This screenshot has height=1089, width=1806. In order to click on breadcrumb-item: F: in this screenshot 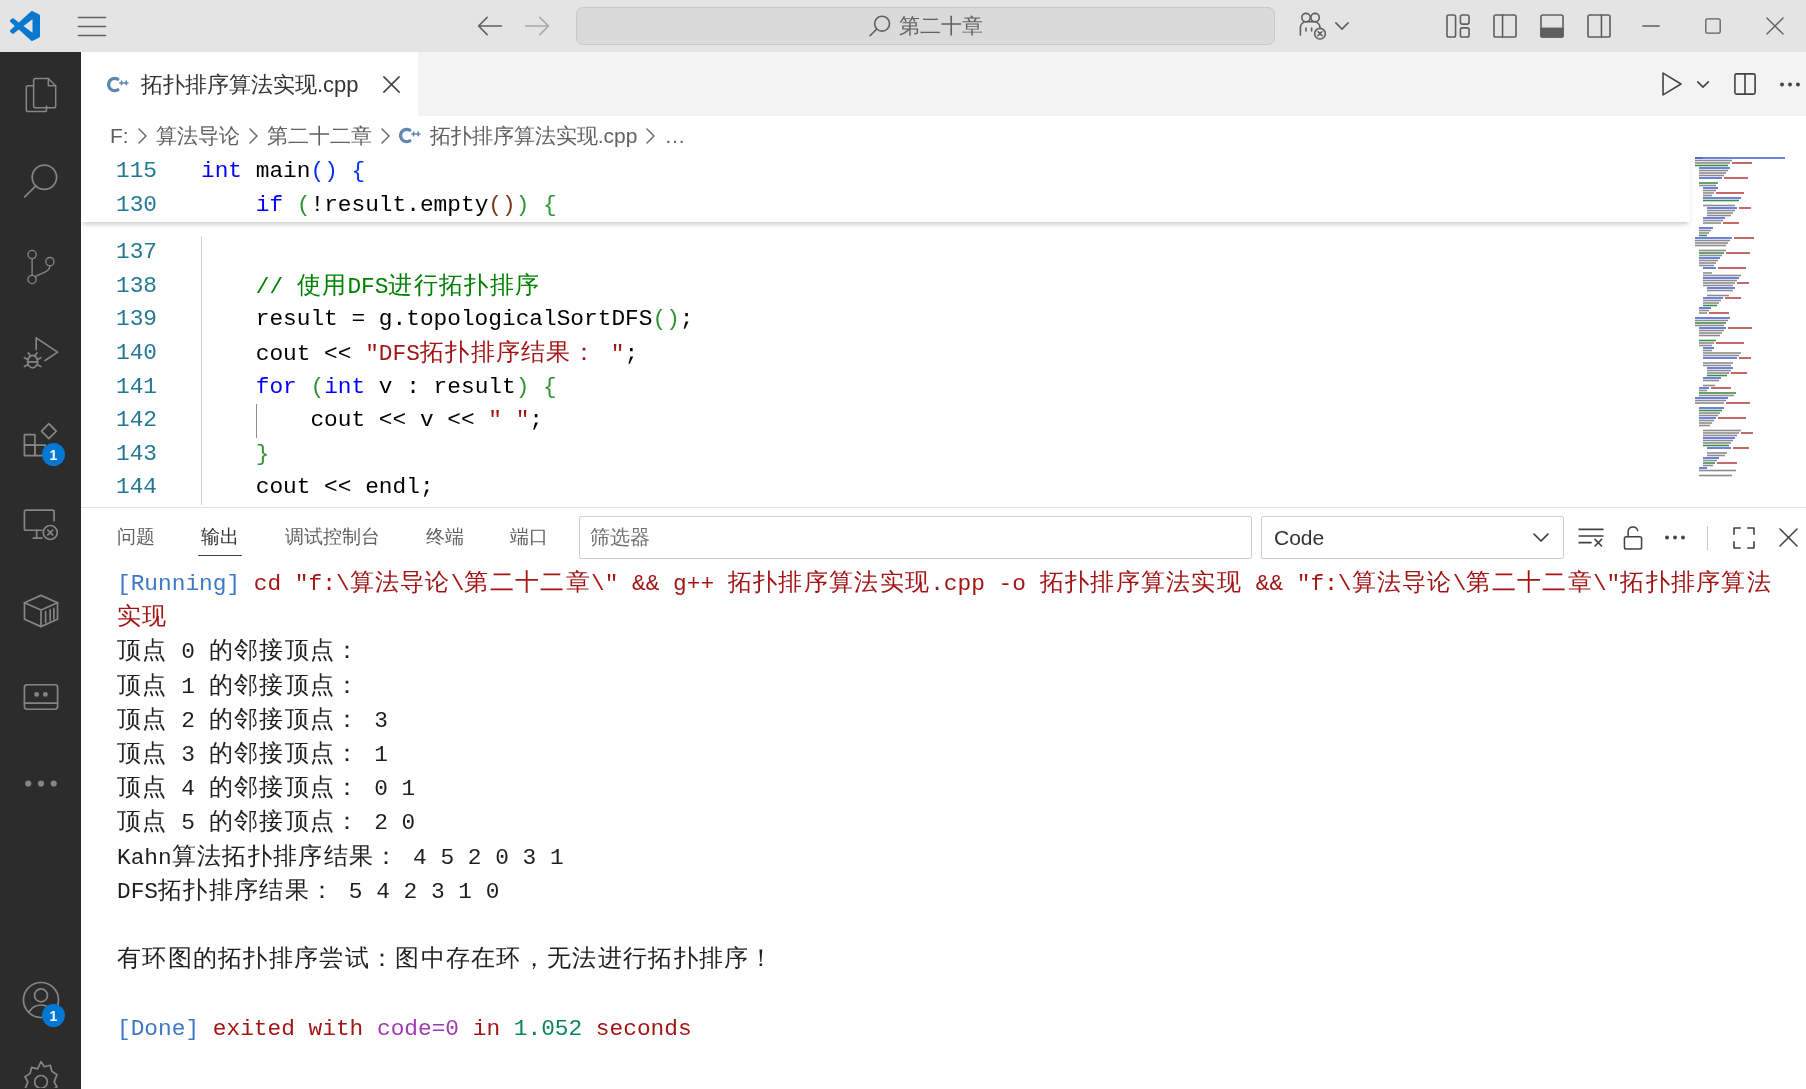, I will do `click(119, 135)`.